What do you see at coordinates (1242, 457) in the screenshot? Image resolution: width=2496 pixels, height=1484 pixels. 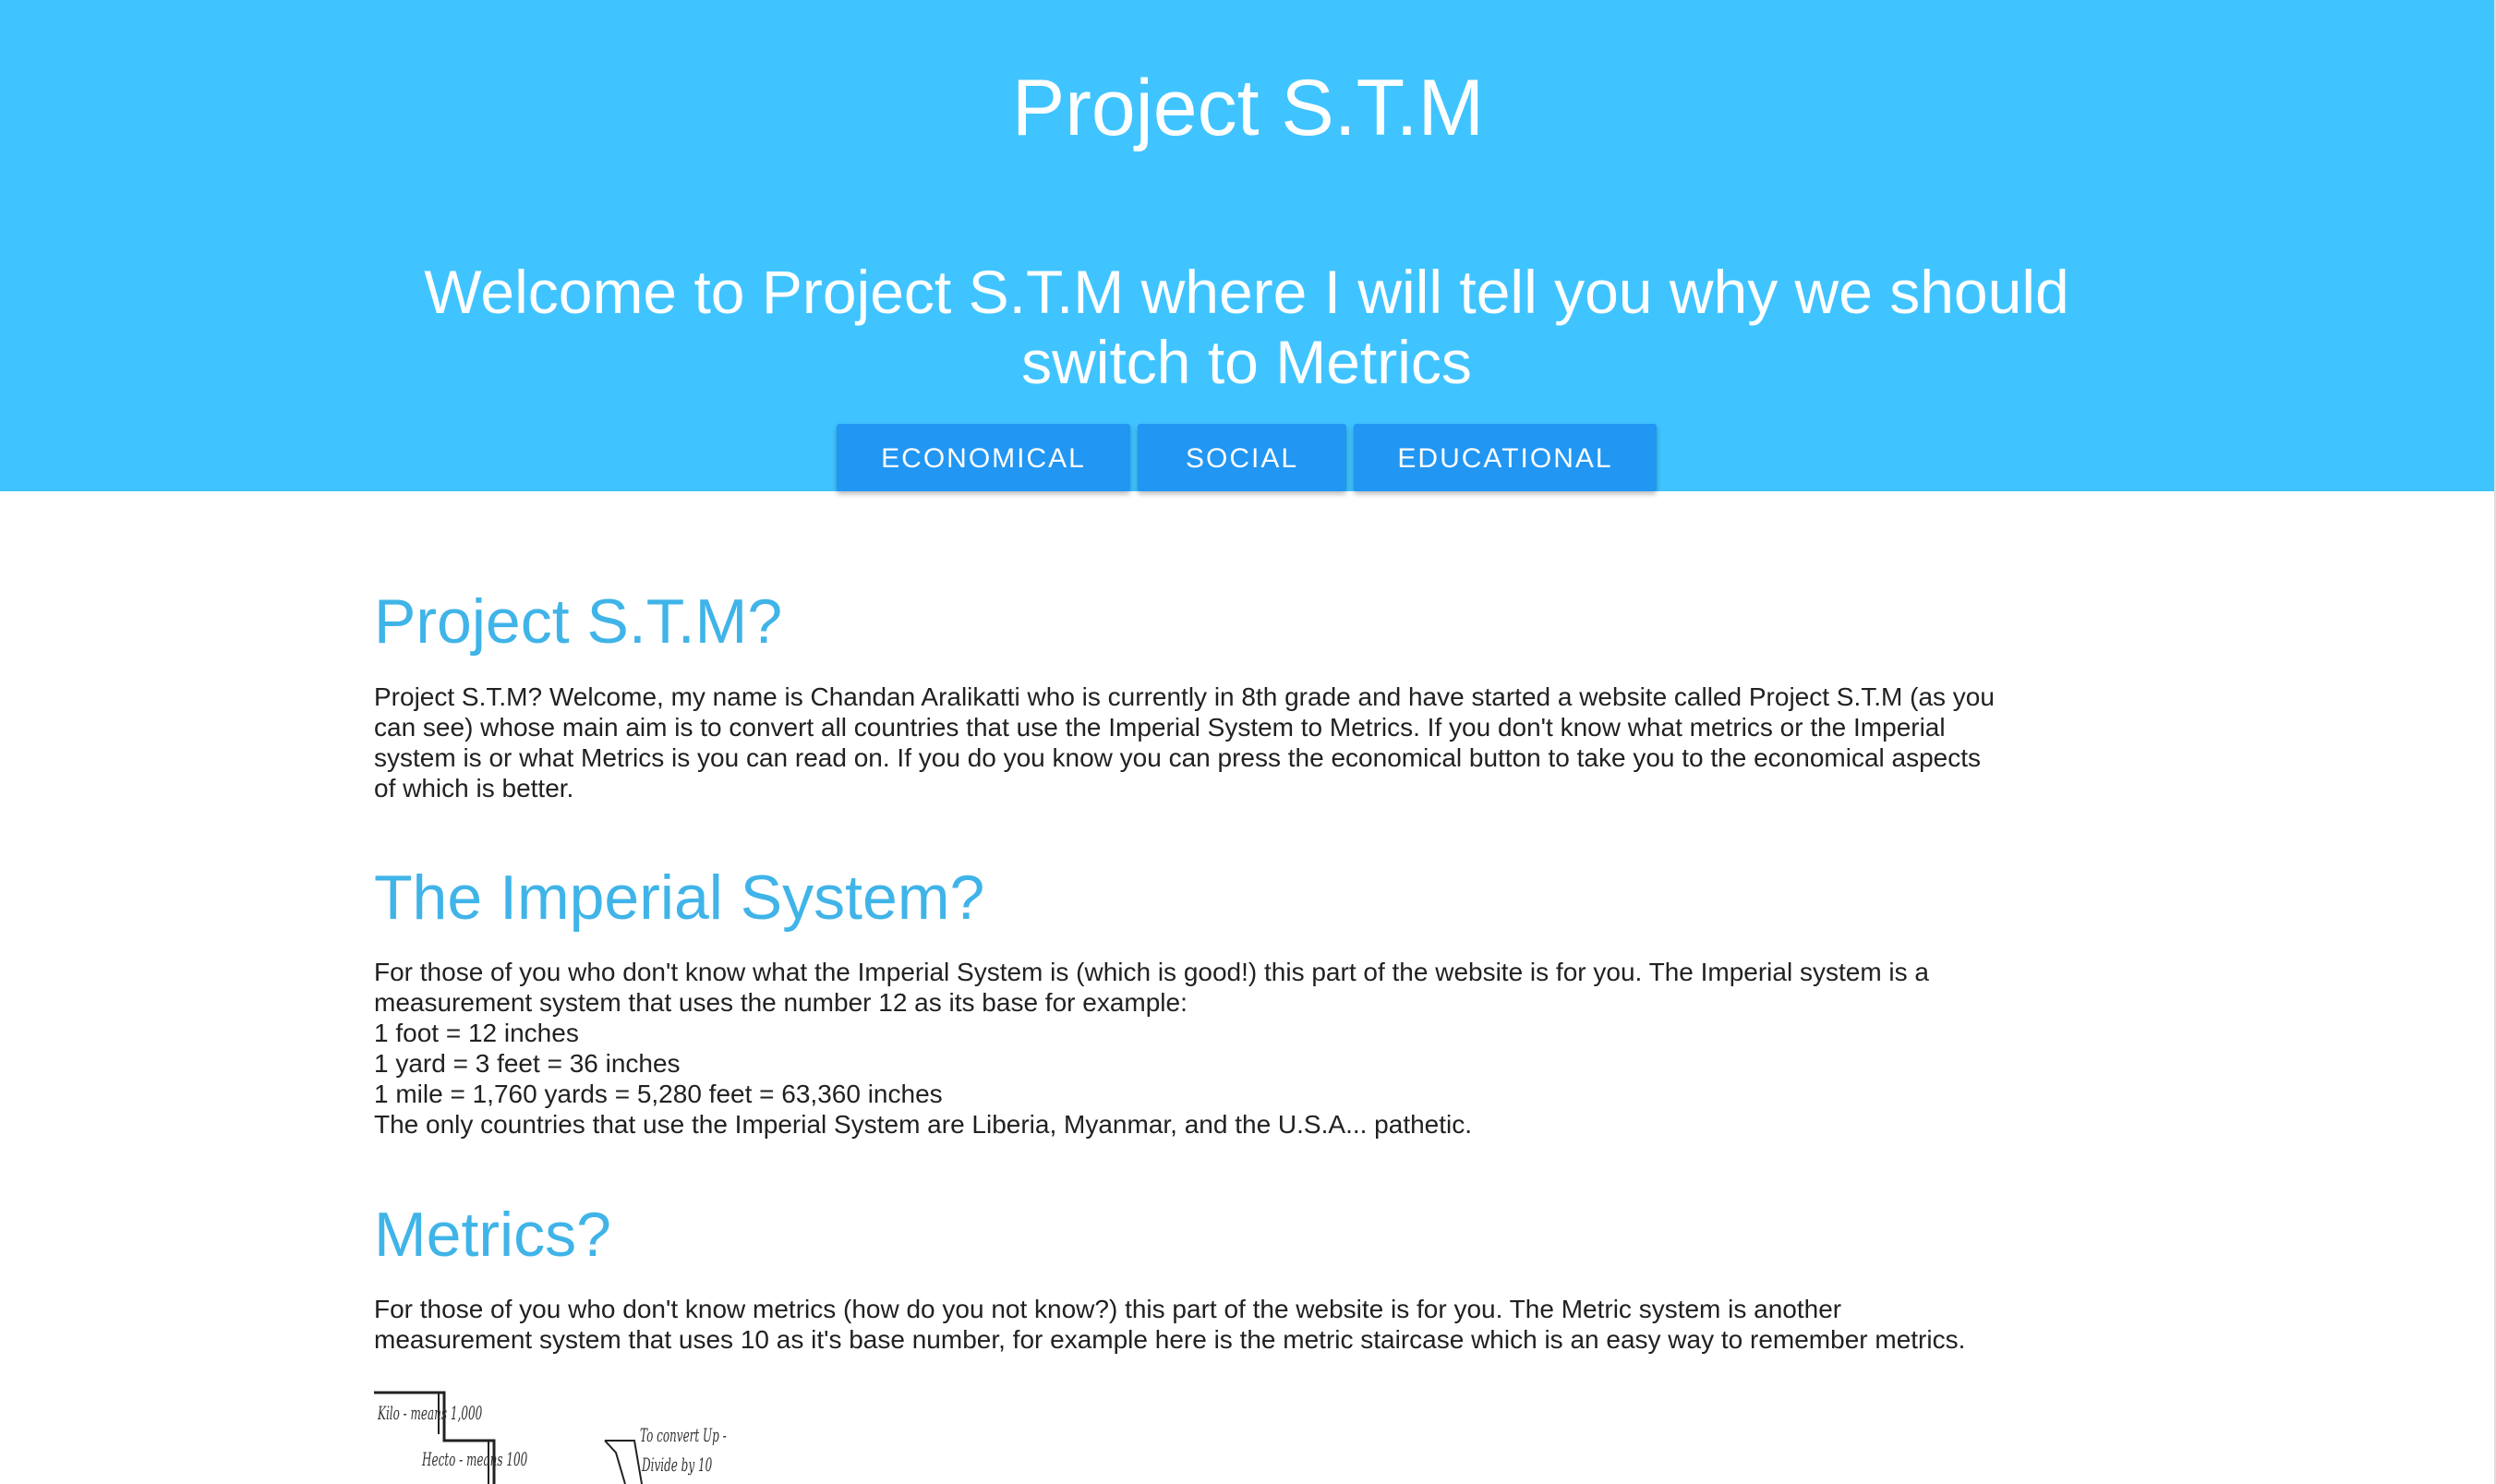 I see `social-button: SOCIAL` at bounding box center [1242, 457].